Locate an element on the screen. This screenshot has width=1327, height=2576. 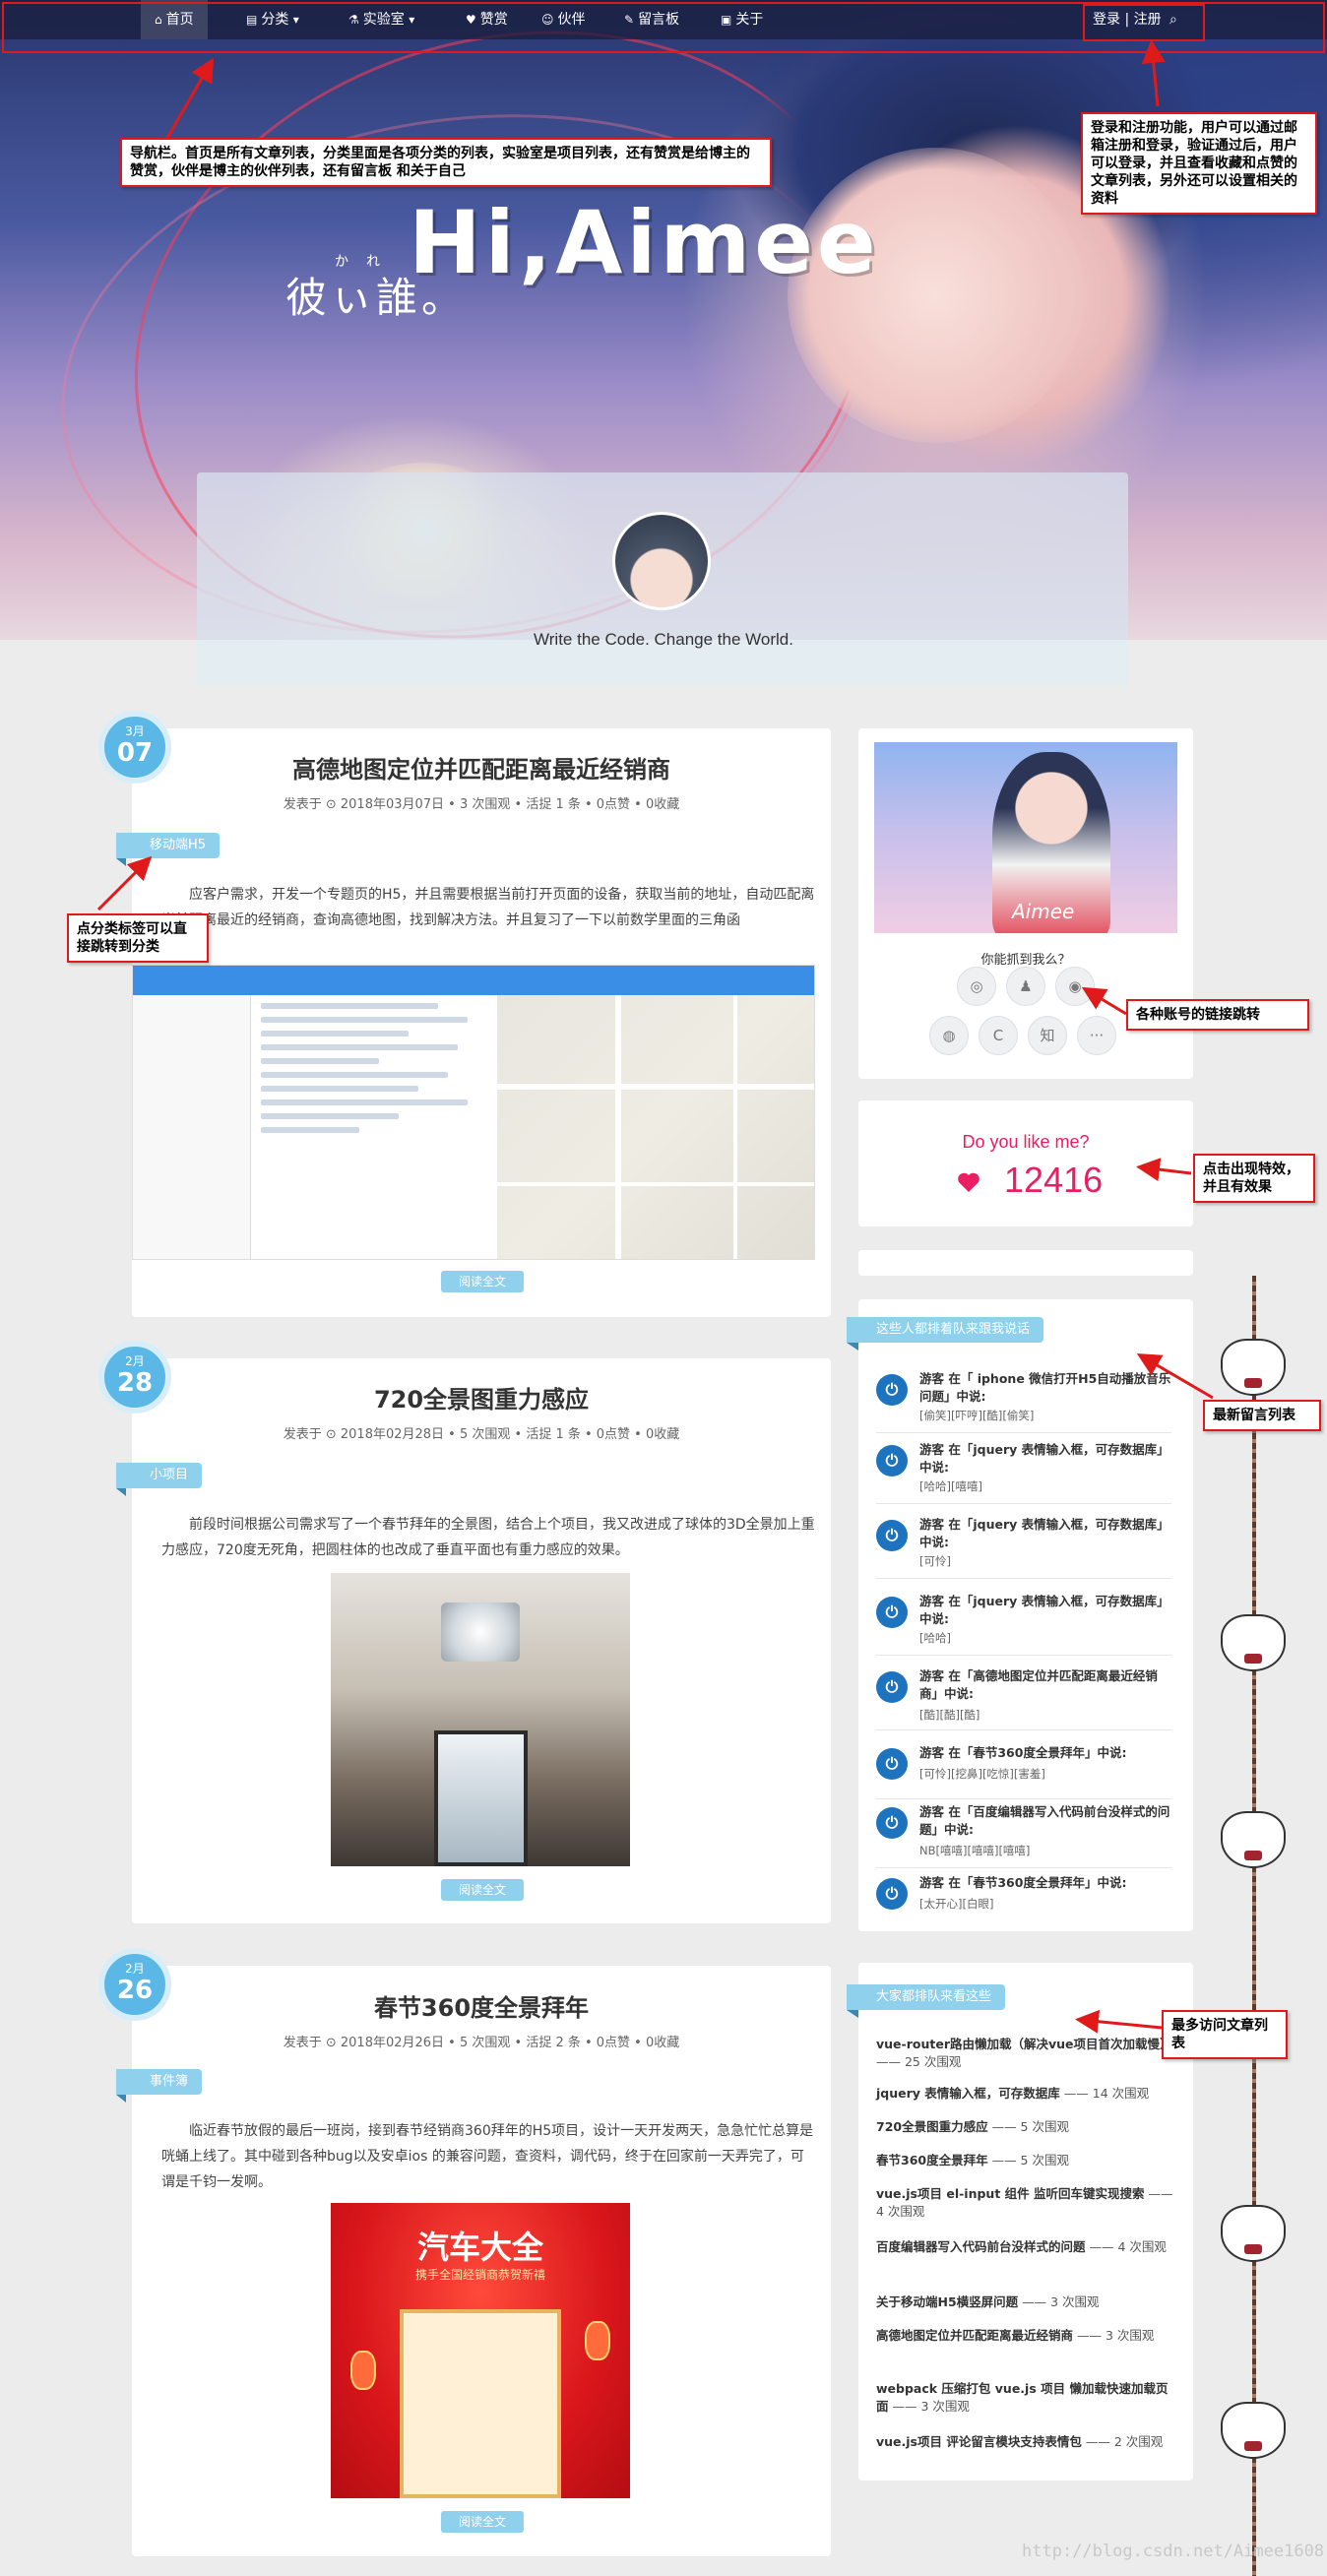
empty-widget is located at coordinates (1025, 1263).